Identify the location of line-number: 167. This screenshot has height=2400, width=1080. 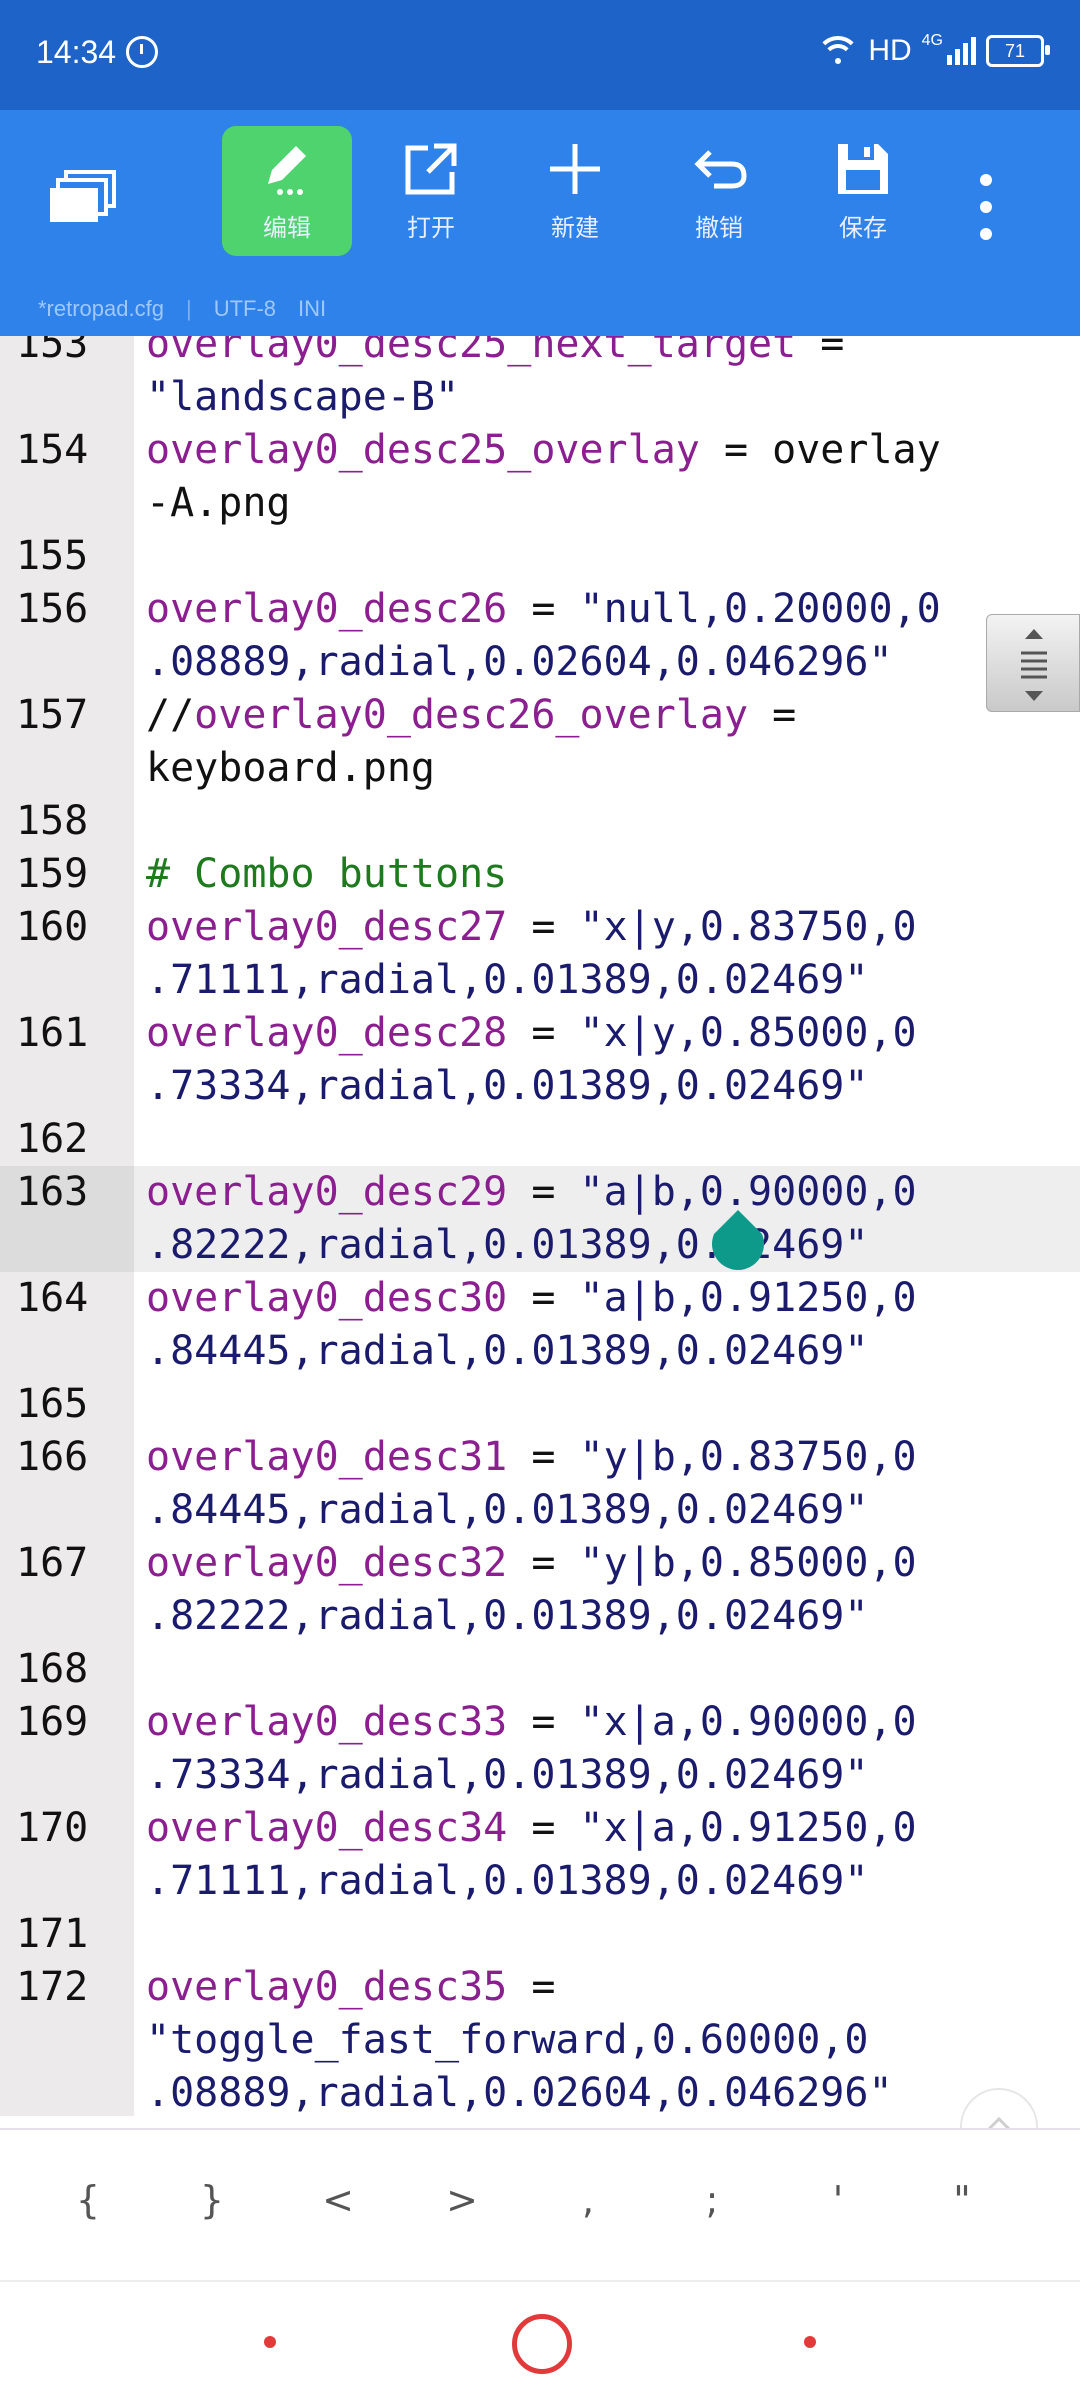
(52, 1563).